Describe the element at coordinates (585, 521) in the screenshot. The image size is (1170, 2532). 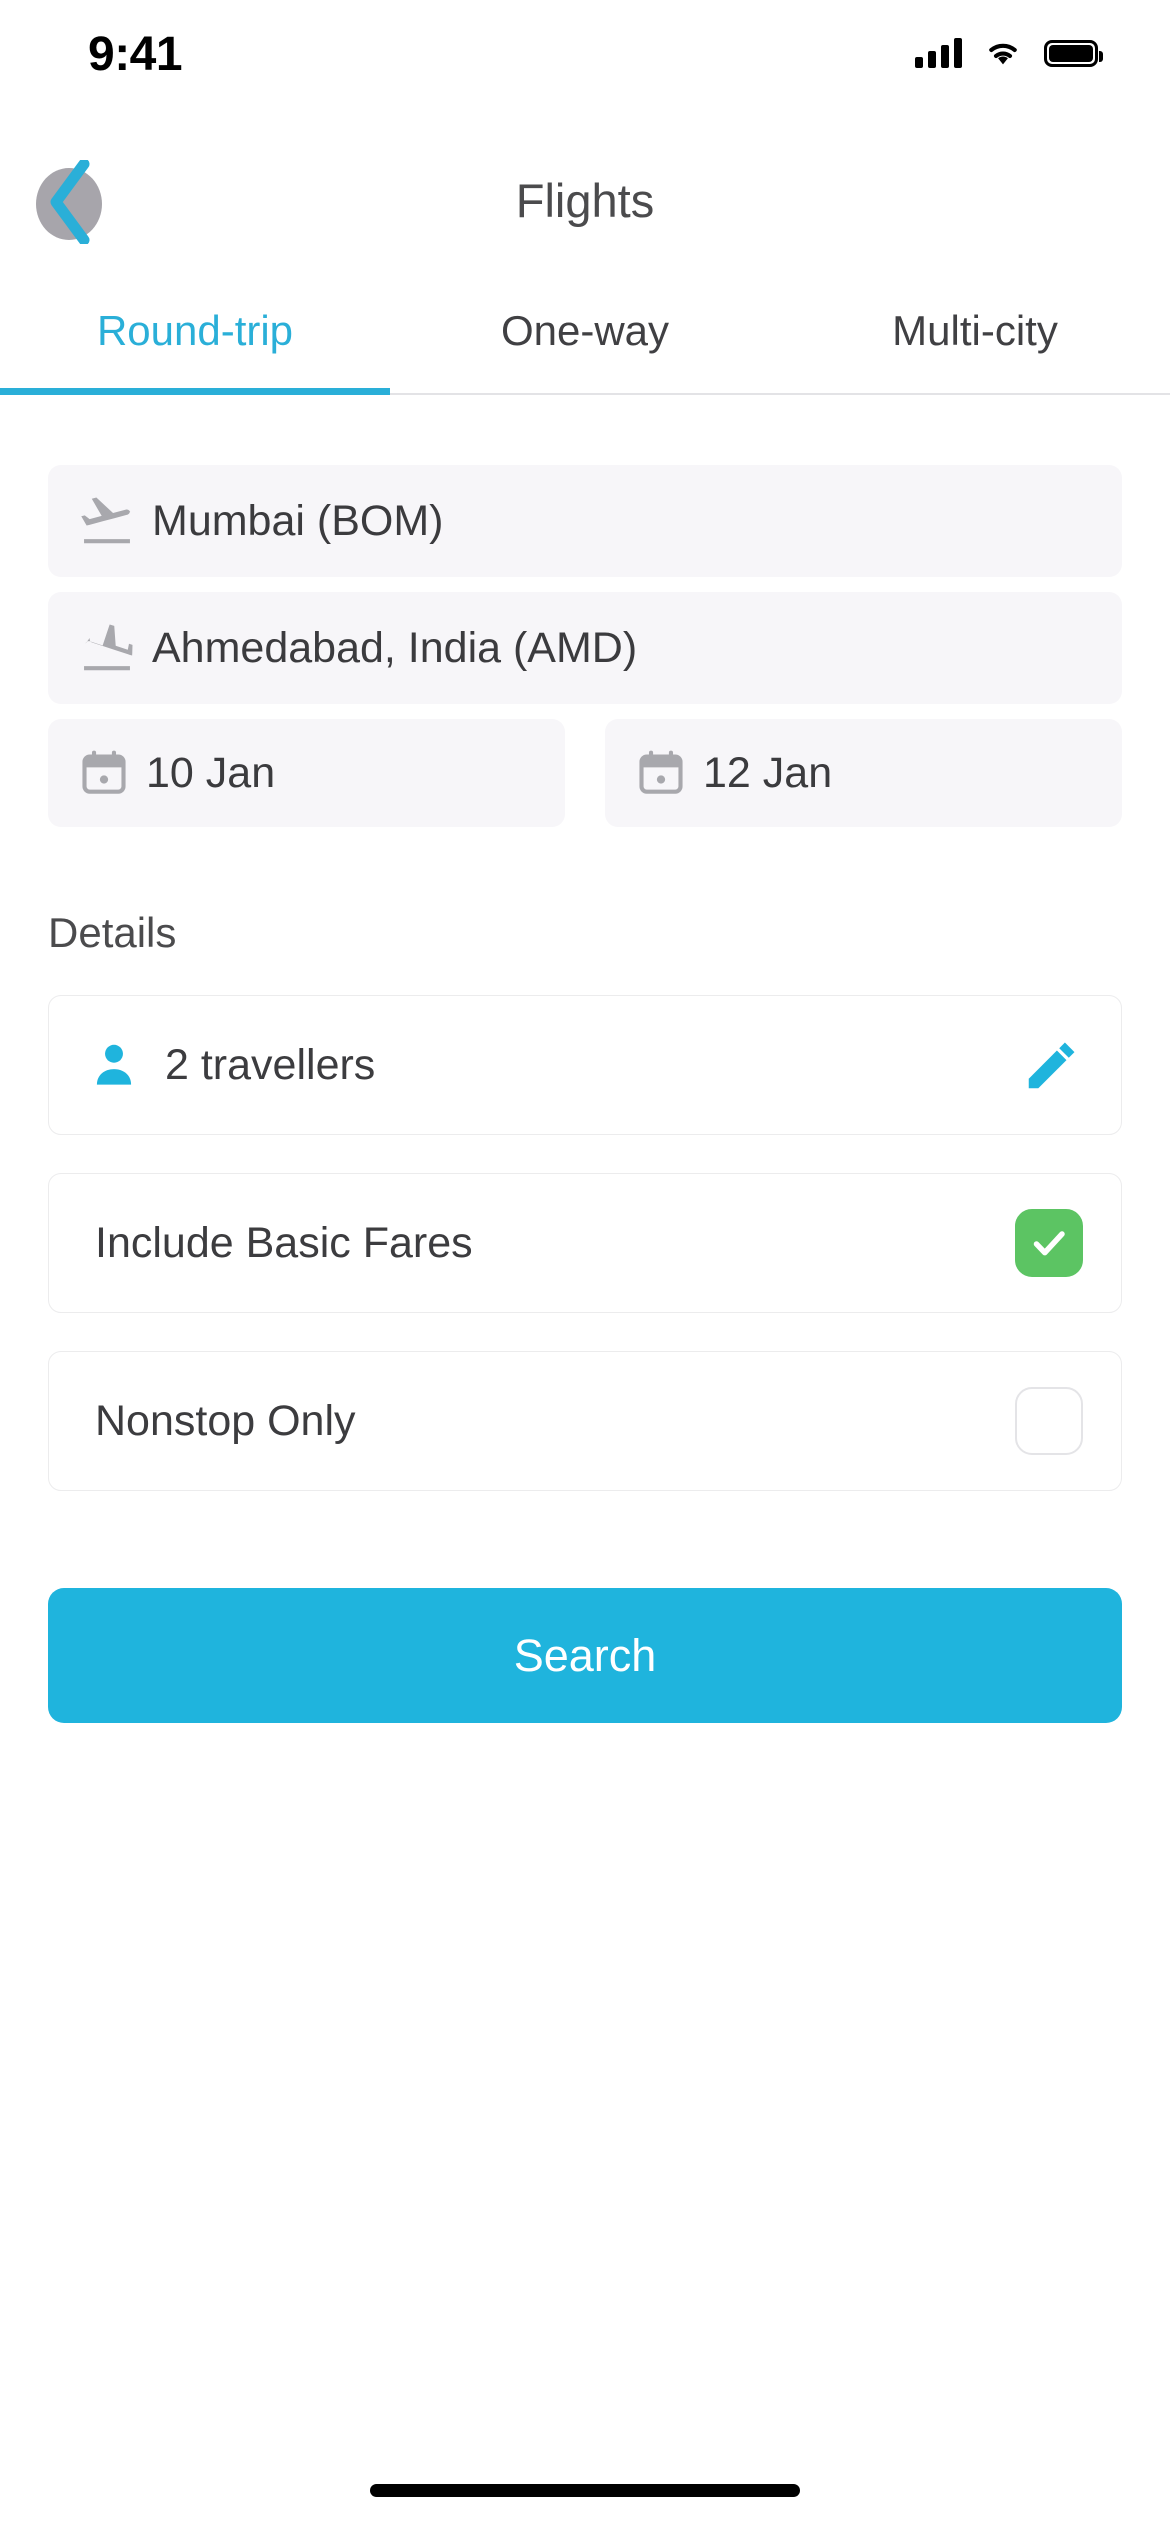
I see `origin-field: Mumbai (BOM)` at that location.